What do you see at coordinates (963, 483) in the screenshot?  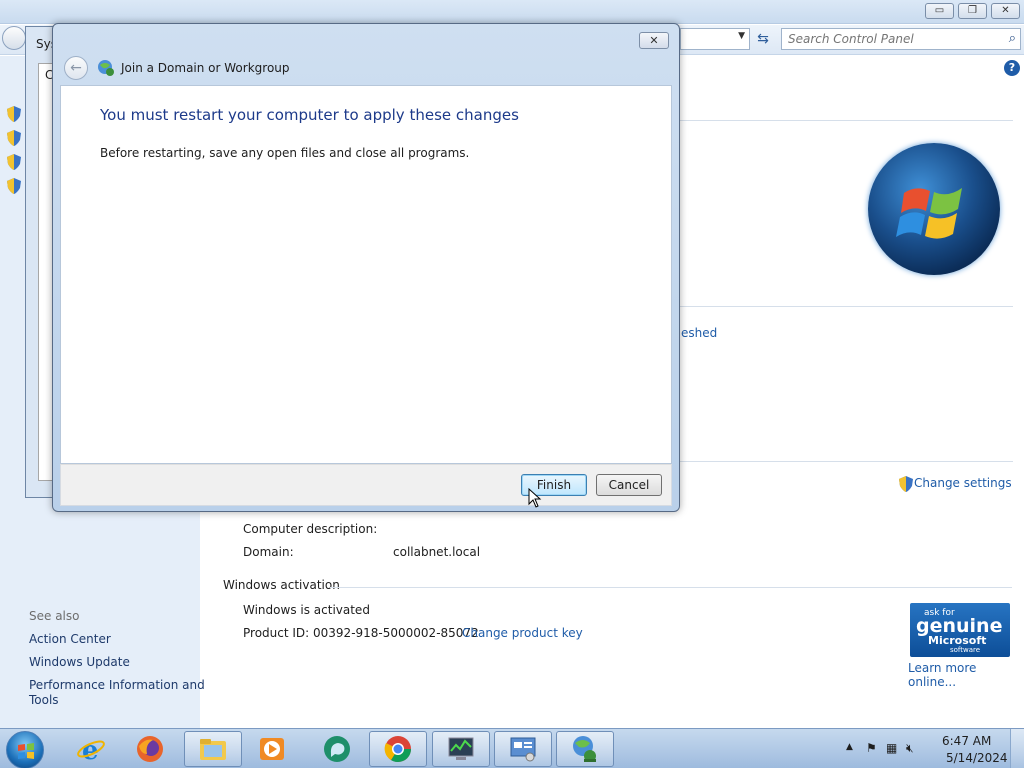 I see `change-settings-link: Change settings` at bounding box center [963, 483].